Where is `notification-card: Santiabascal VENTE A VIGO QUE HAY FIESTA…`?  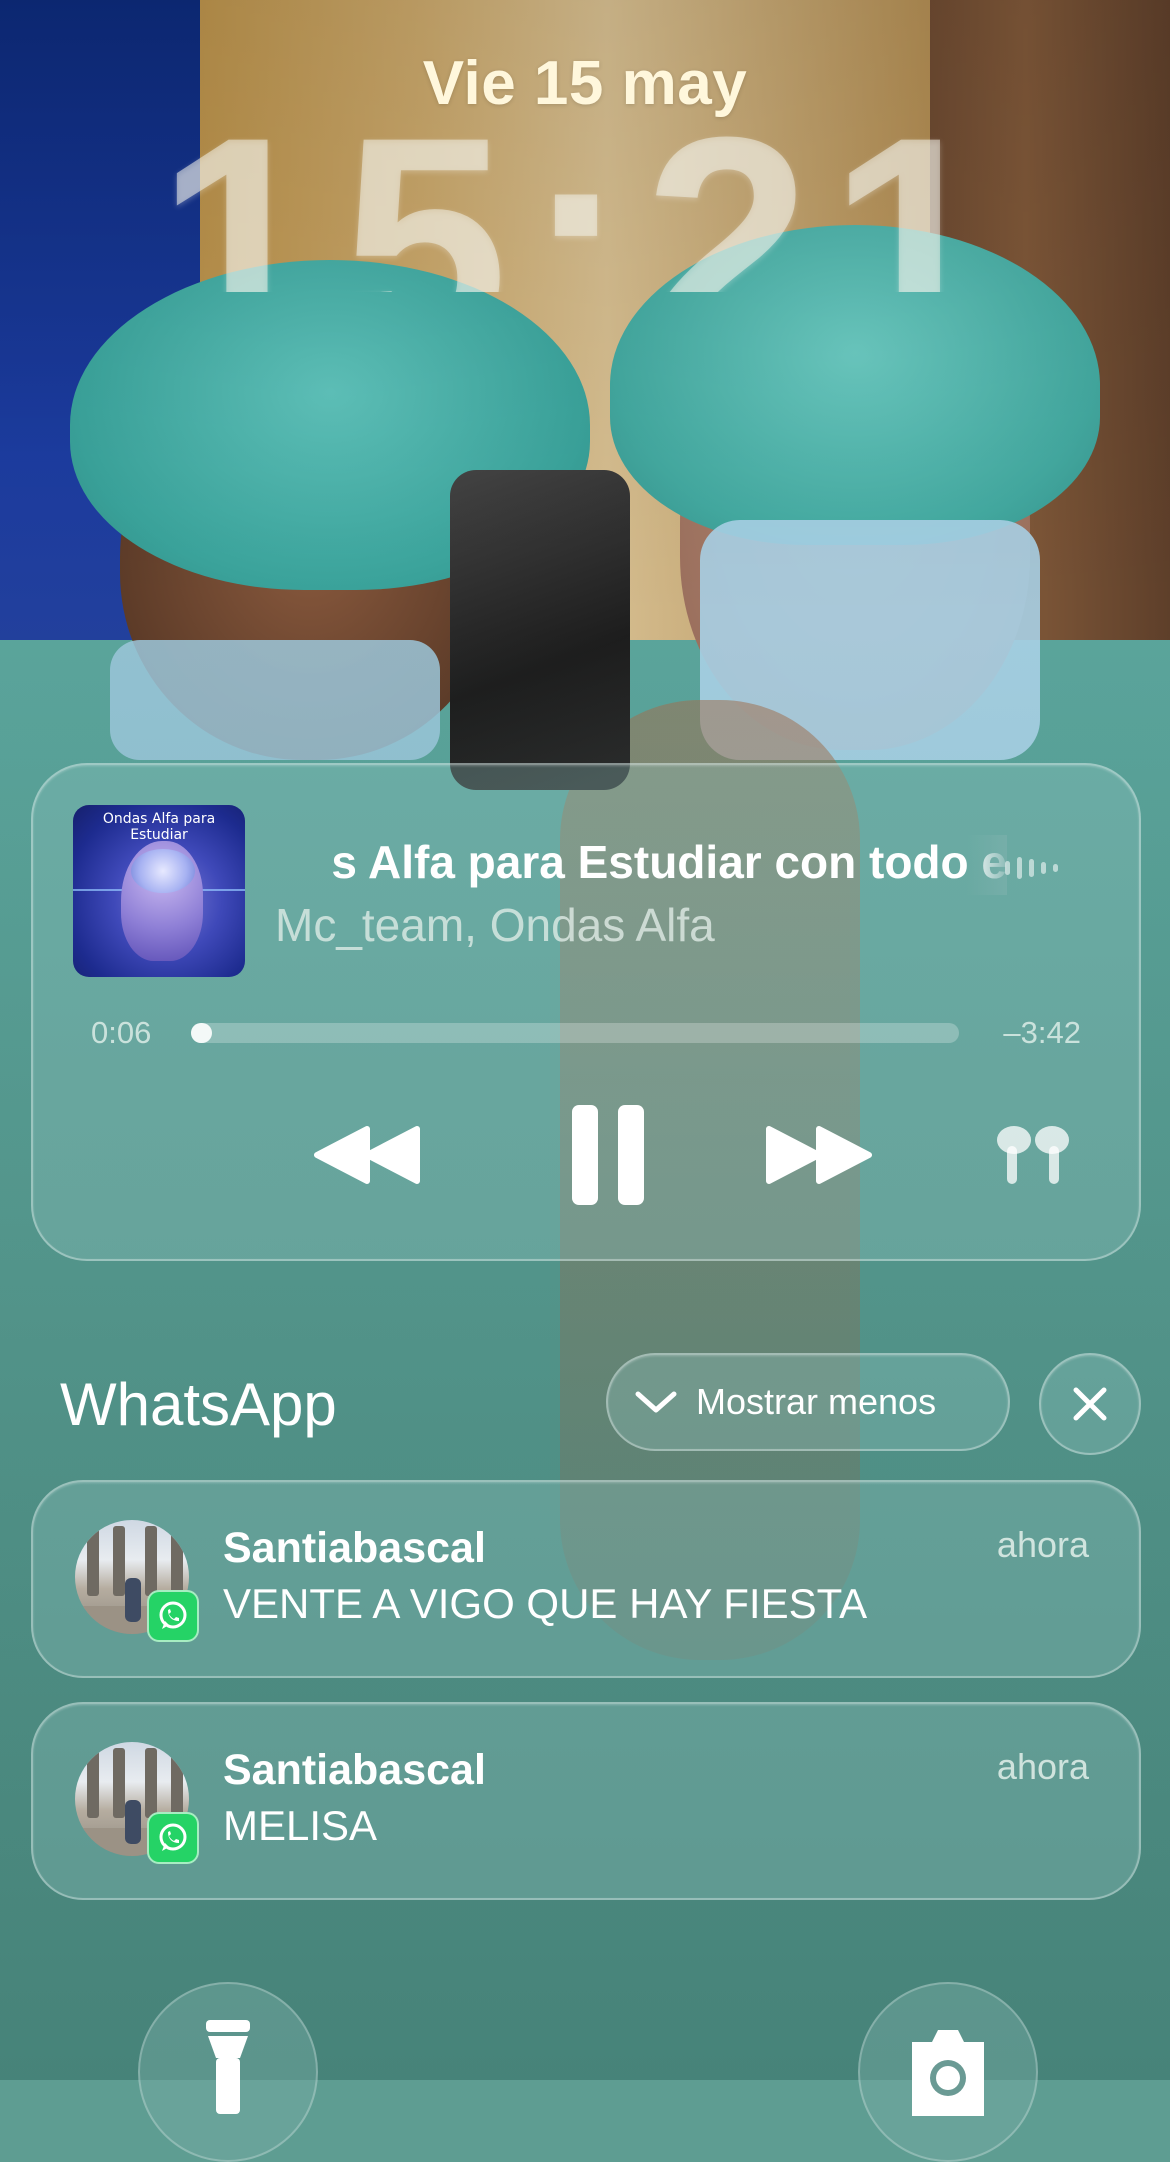
notification-card: Santiabascal VENTE A VIGO QUE HAY FIESTA… is located at coordinates (586, 1579).